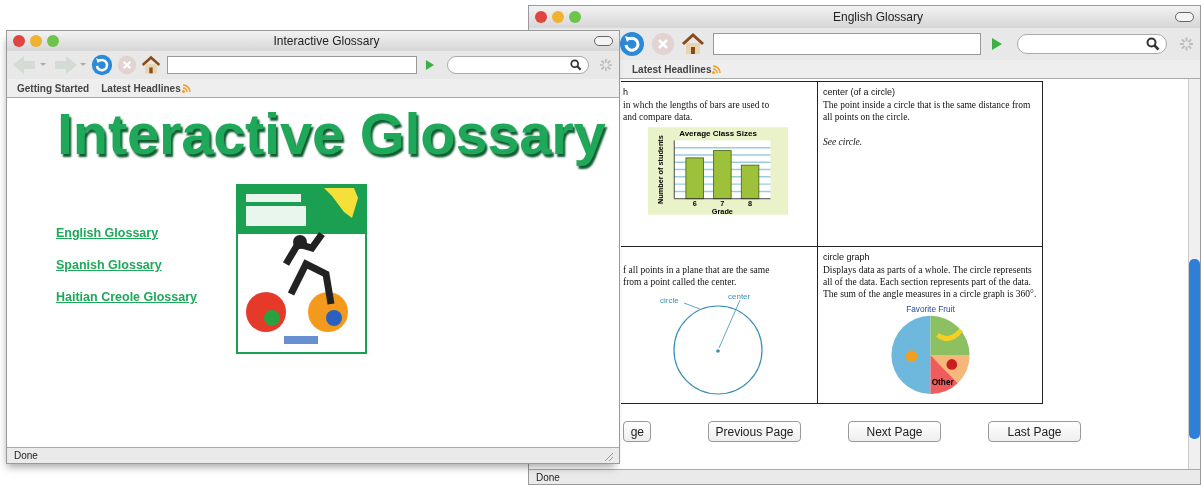 This screenshot has height=485, width=1201. Describe the element at coordinates (608, 455) in the screenshot. I see `resize-grip-icon` at that location.